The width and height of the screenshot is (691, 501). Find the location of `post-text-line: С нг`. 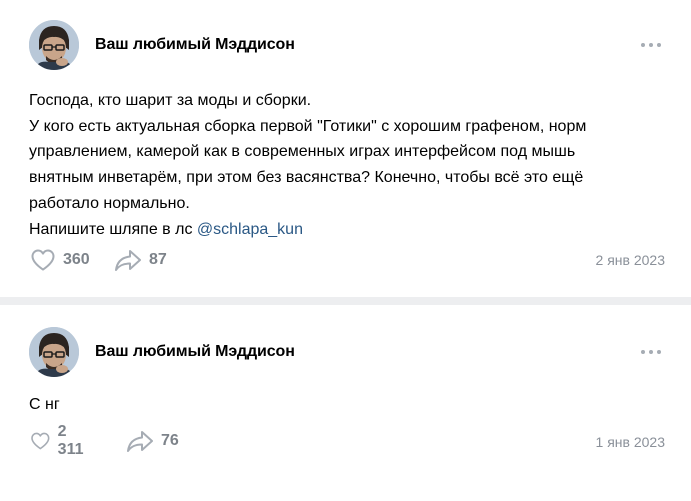

post-text-line: С нг is located at coordinates (44, 404).